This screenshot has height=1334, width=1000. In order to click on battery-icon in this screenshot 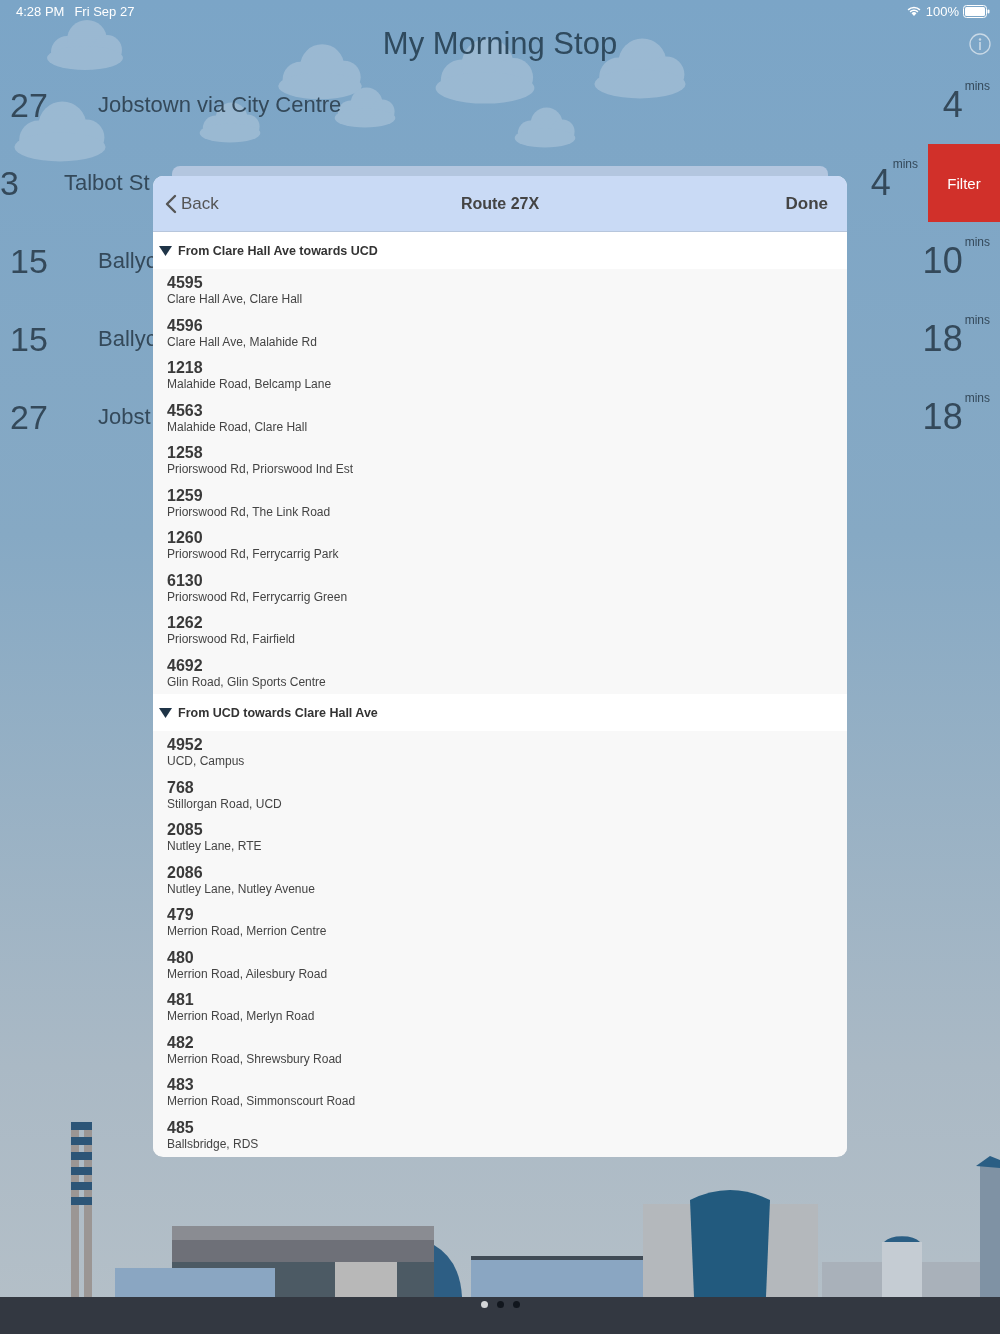, I will do `click(976, 11)`.